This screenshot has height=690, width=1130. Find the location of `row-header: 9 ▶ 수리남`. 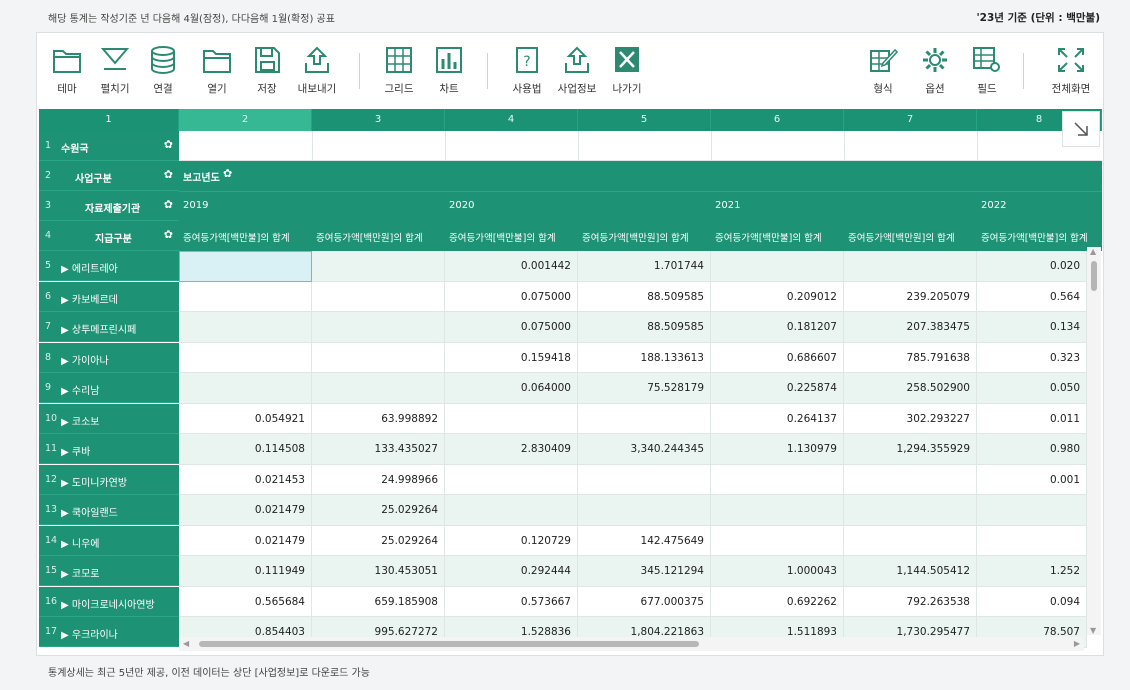

row-header: 9 ▶ 수리남 is located at coordinates (109, 388).